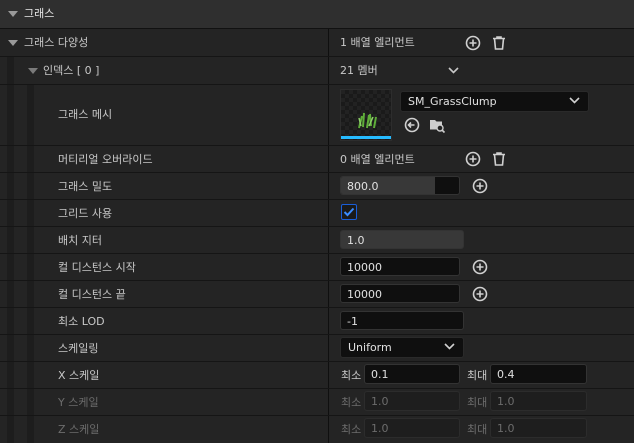 This screenshot has width=634, height=443. I want to click on grass-varieties-label: 그래스 다양성, so click(56, 42).